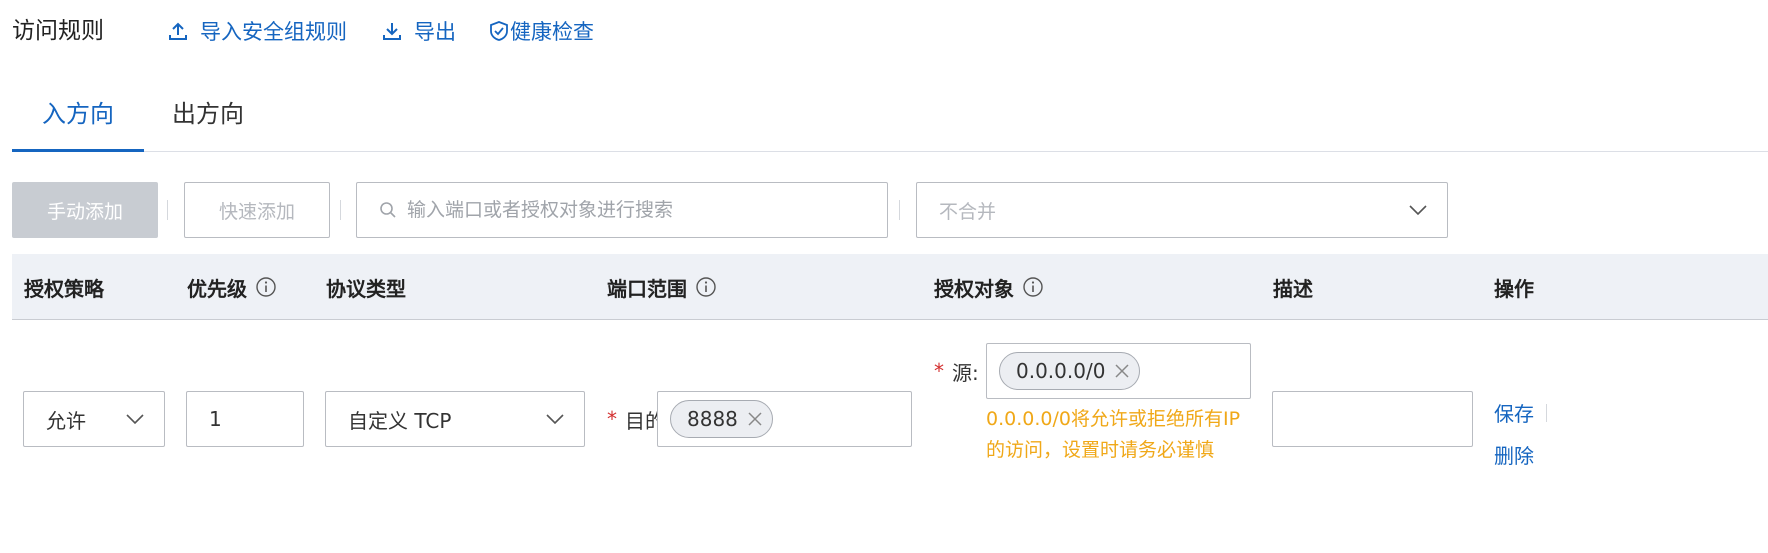 The height and width of the screenshot is (553, 1768). What do you see at coordinates (85, 210) in the screenshot?
I see `manual-add-button: 手动添加` at bounding box center [85, 210].